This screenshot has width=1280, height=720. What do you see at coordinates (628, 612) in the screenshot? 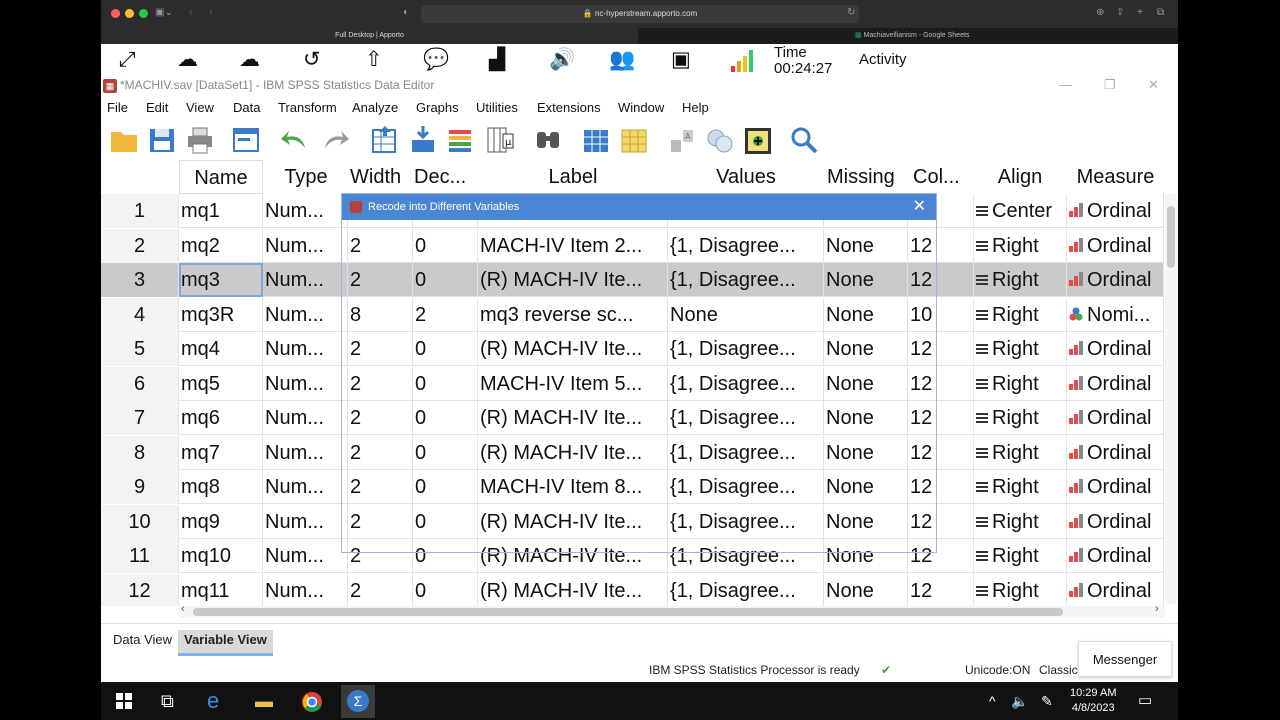
I see `horizontal-scroll-thumb` at bounding box center [628, 612].